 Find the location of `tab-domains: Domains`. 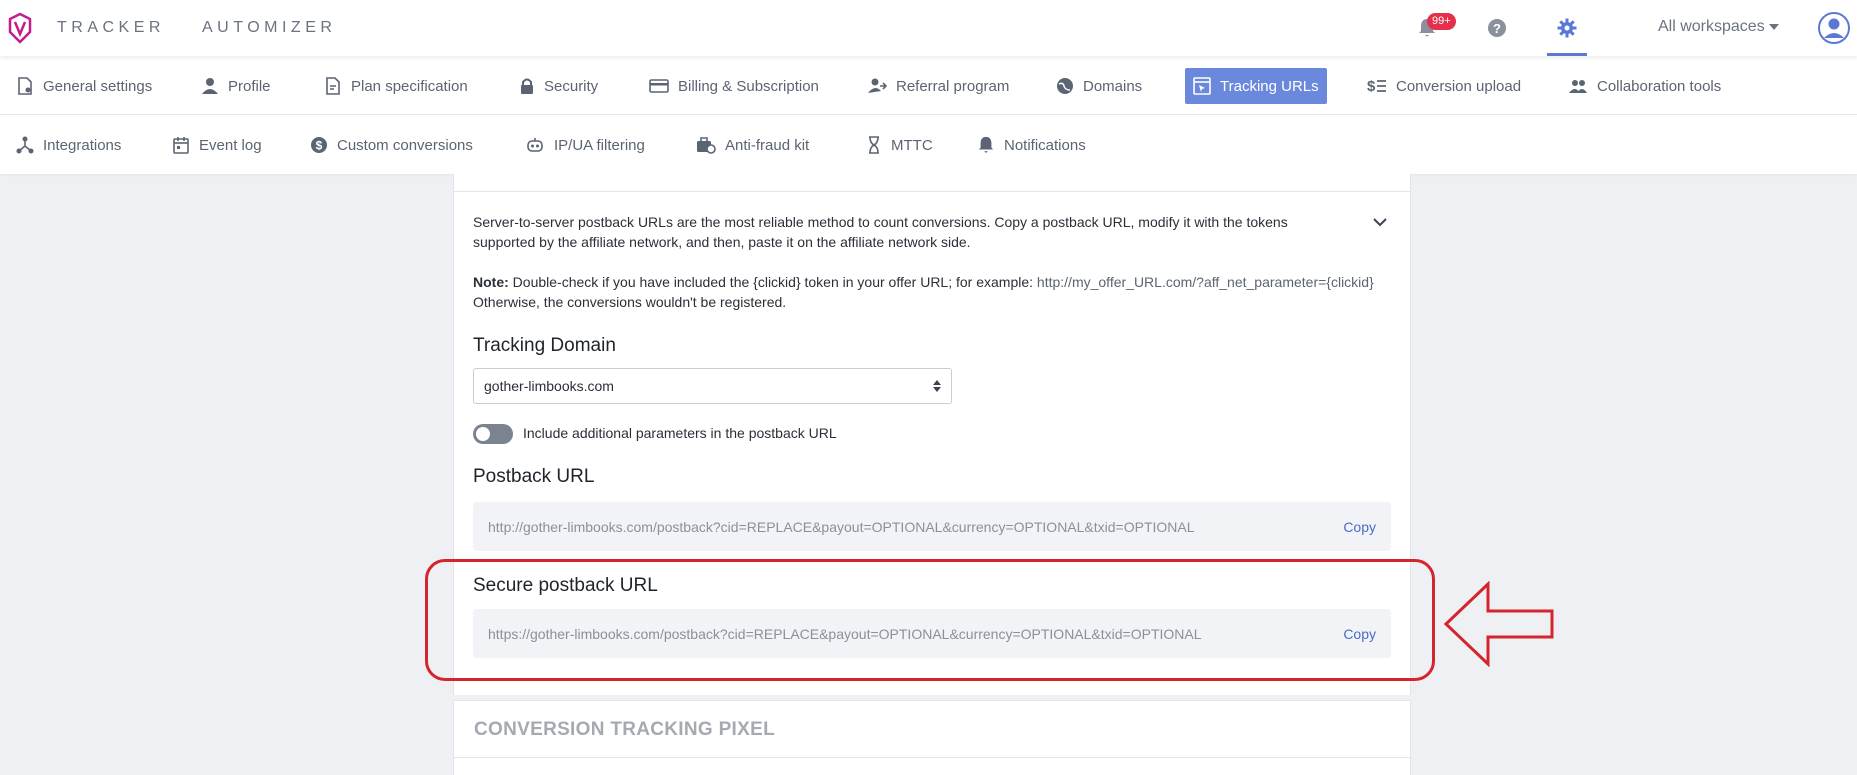

tab-domains: Domains is located at coordinates (1099, 86).